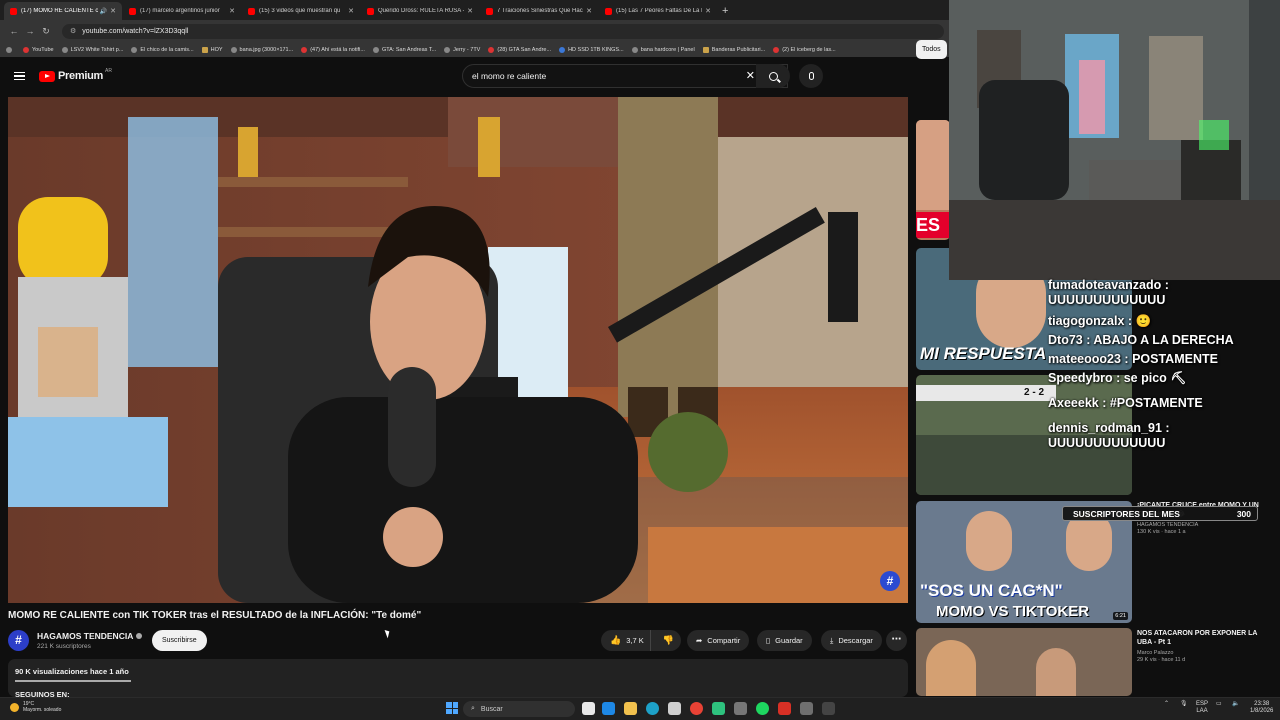  Describe the element at coordinates (1024, 662) in the screenshot. I see `recommendation-thumbnail` at that location.